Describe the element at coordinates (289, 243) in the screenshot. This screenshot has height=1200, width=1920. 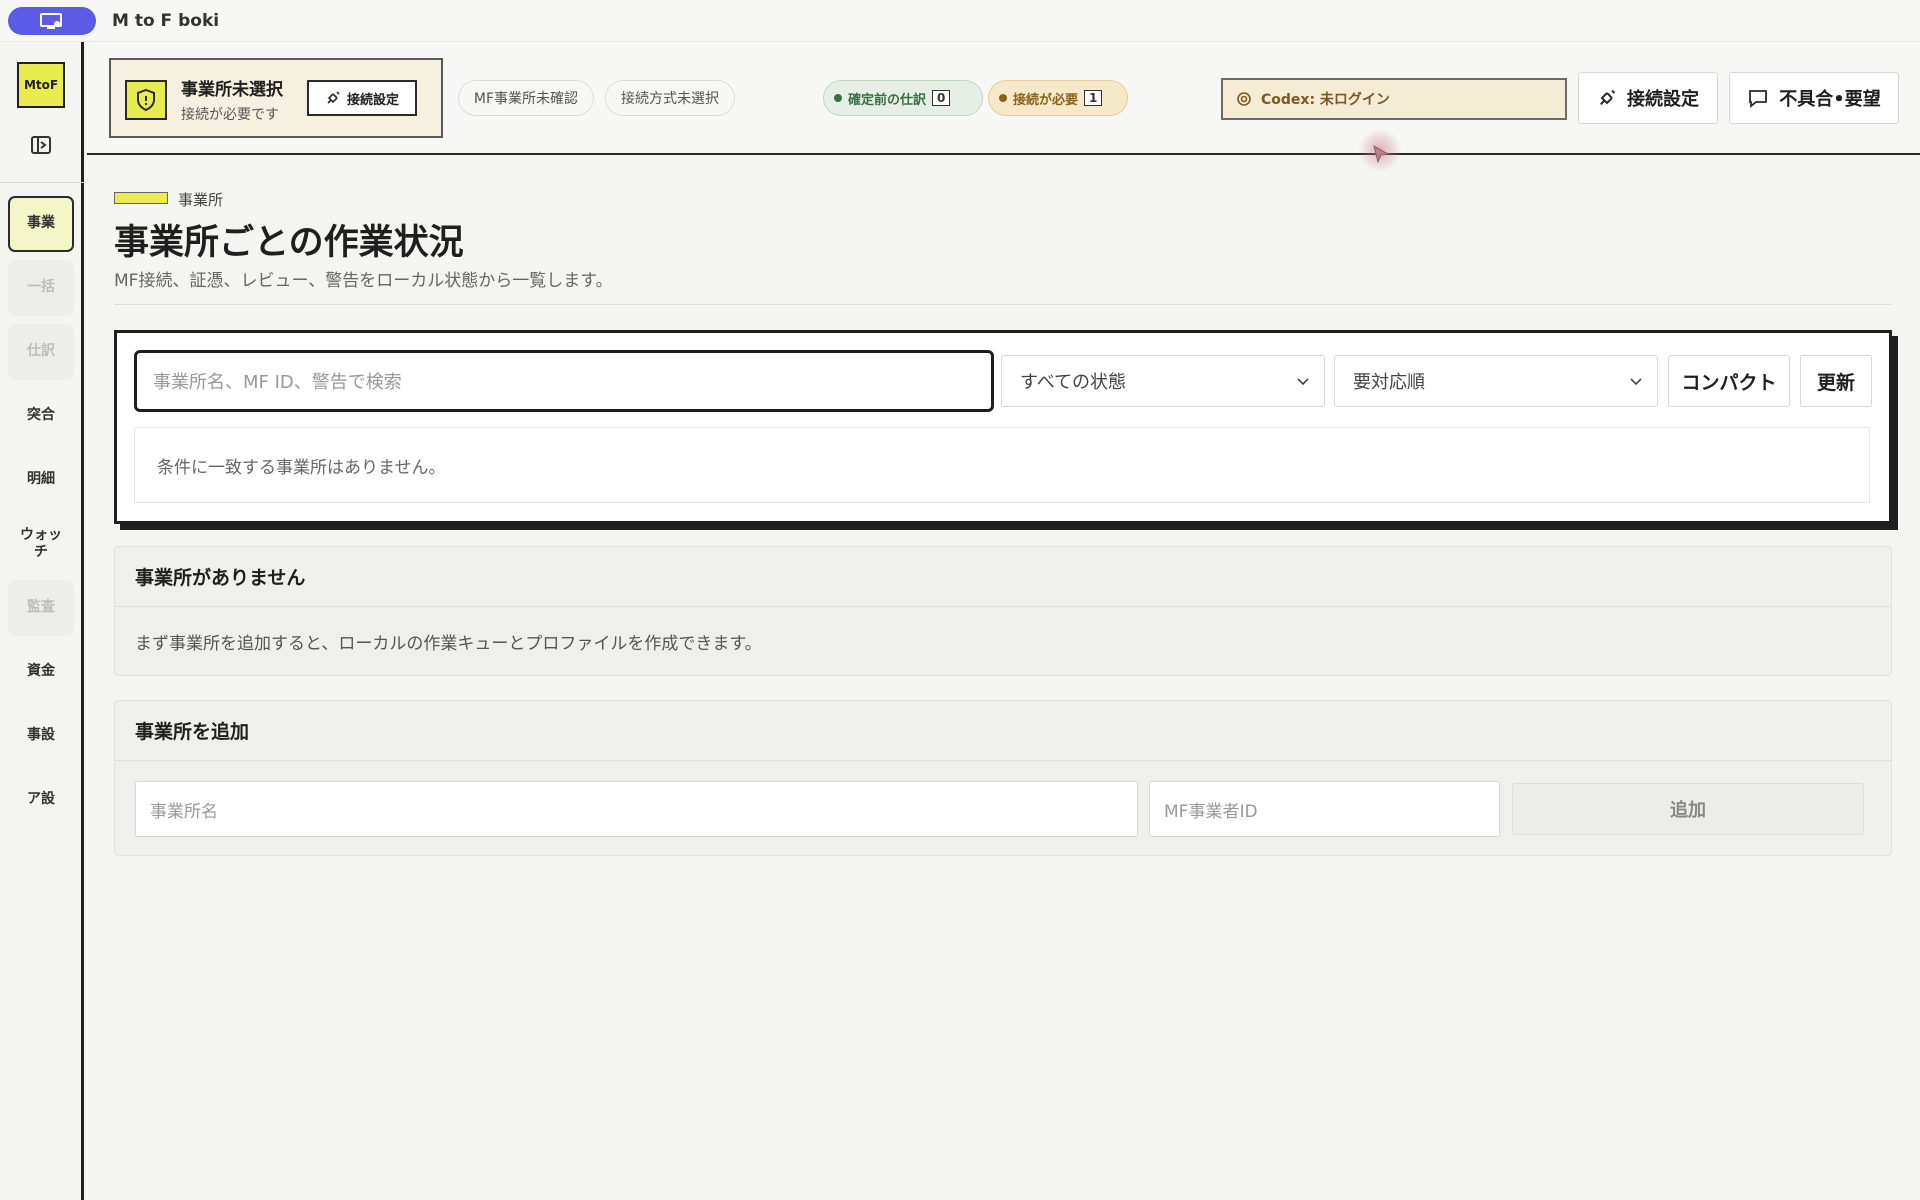
I see `page-title: 事業所ごとの作業状況` at that location.